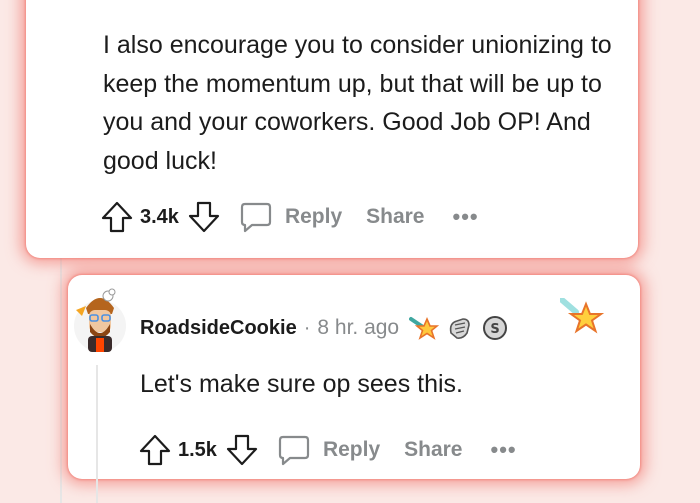 This screenshot has width=700, height=503. I want to click on comment-actions: 1.5k Reply Share •••, so click(327, 450).